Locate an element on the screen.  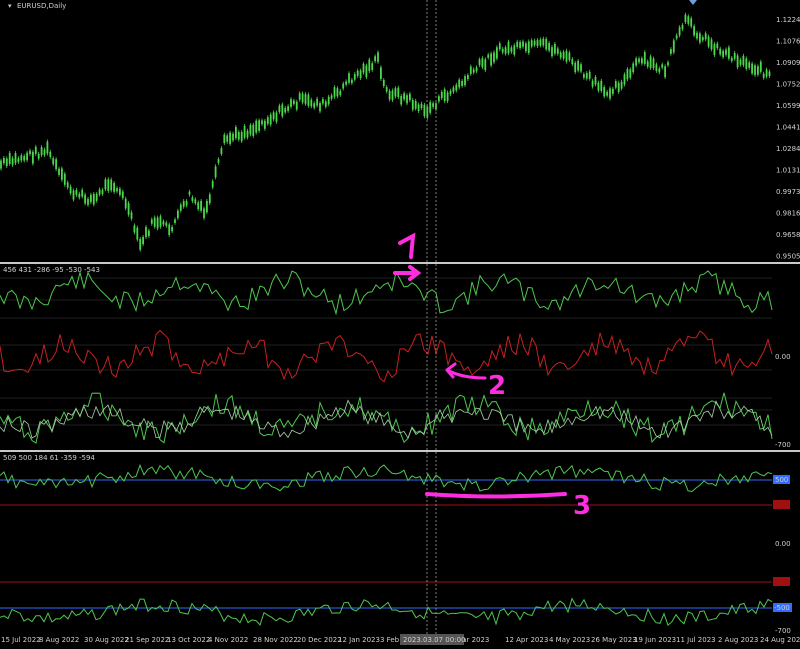
level-badge-lower-text: -500 is located at coordinates (782, 608).